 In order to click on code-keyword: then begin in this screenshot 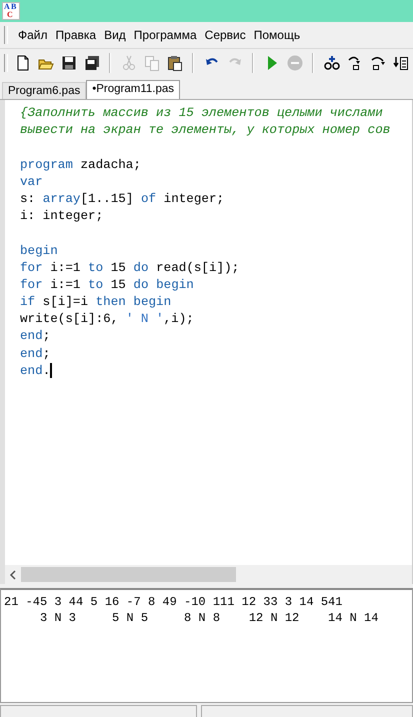, I will do `click(134, 302)`.